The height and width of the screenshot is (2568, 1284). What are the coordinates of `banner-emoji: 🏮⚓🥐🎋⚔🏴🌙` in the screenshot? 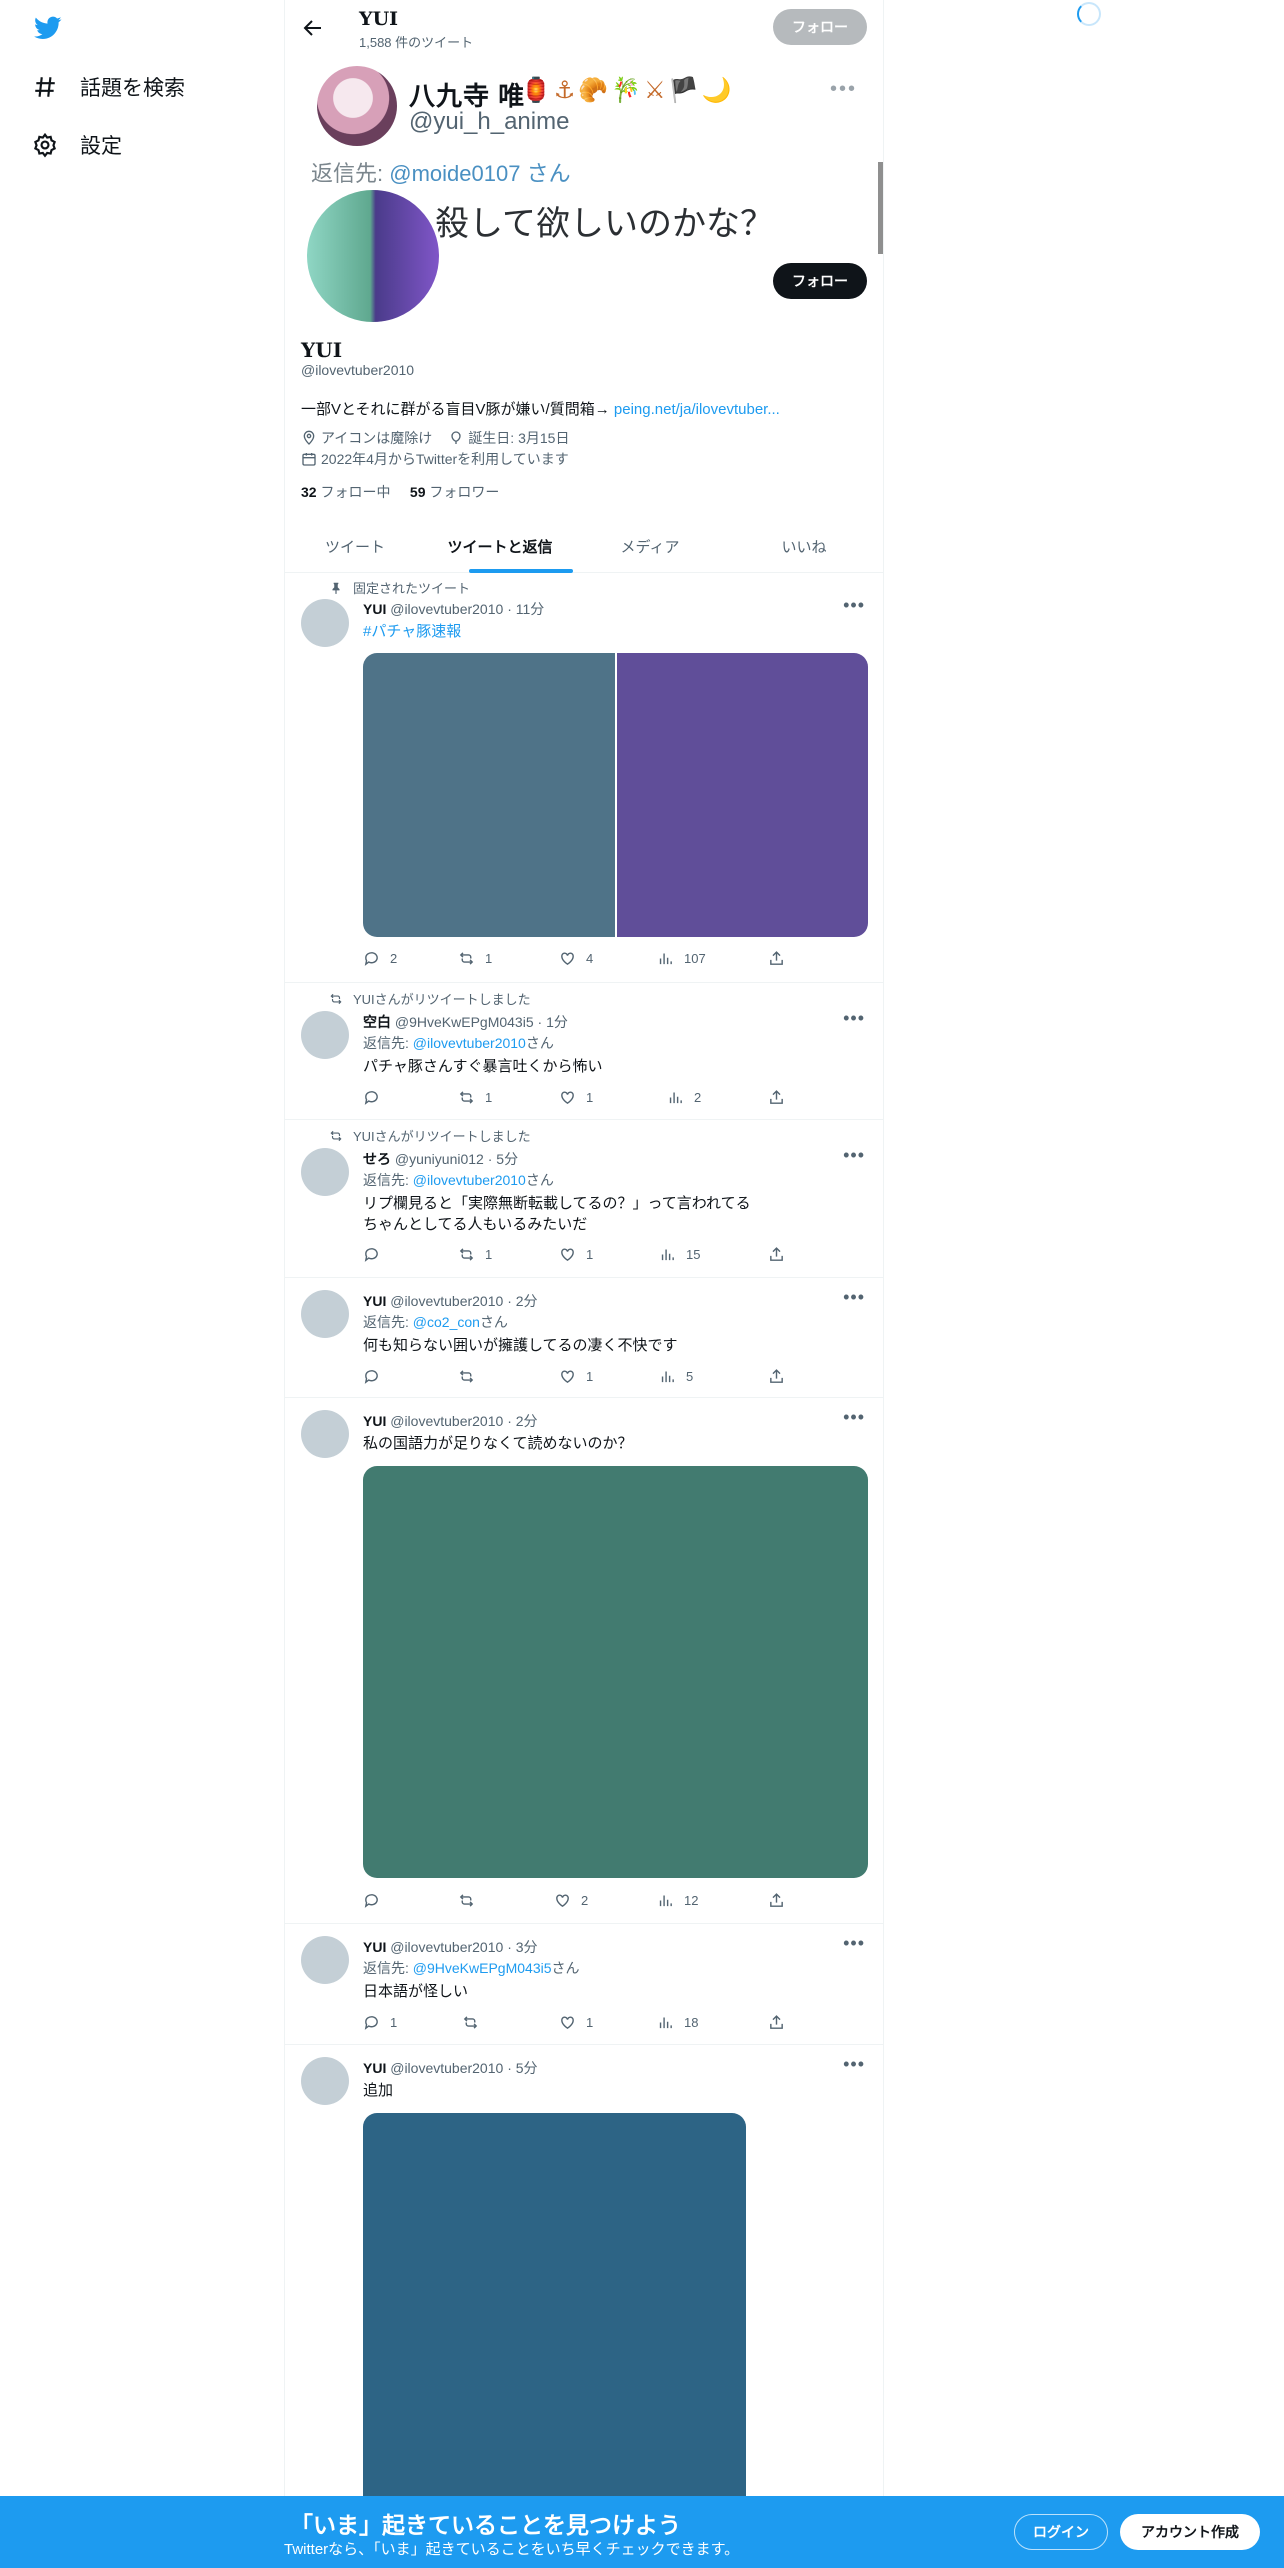 It's located at (628, 90).